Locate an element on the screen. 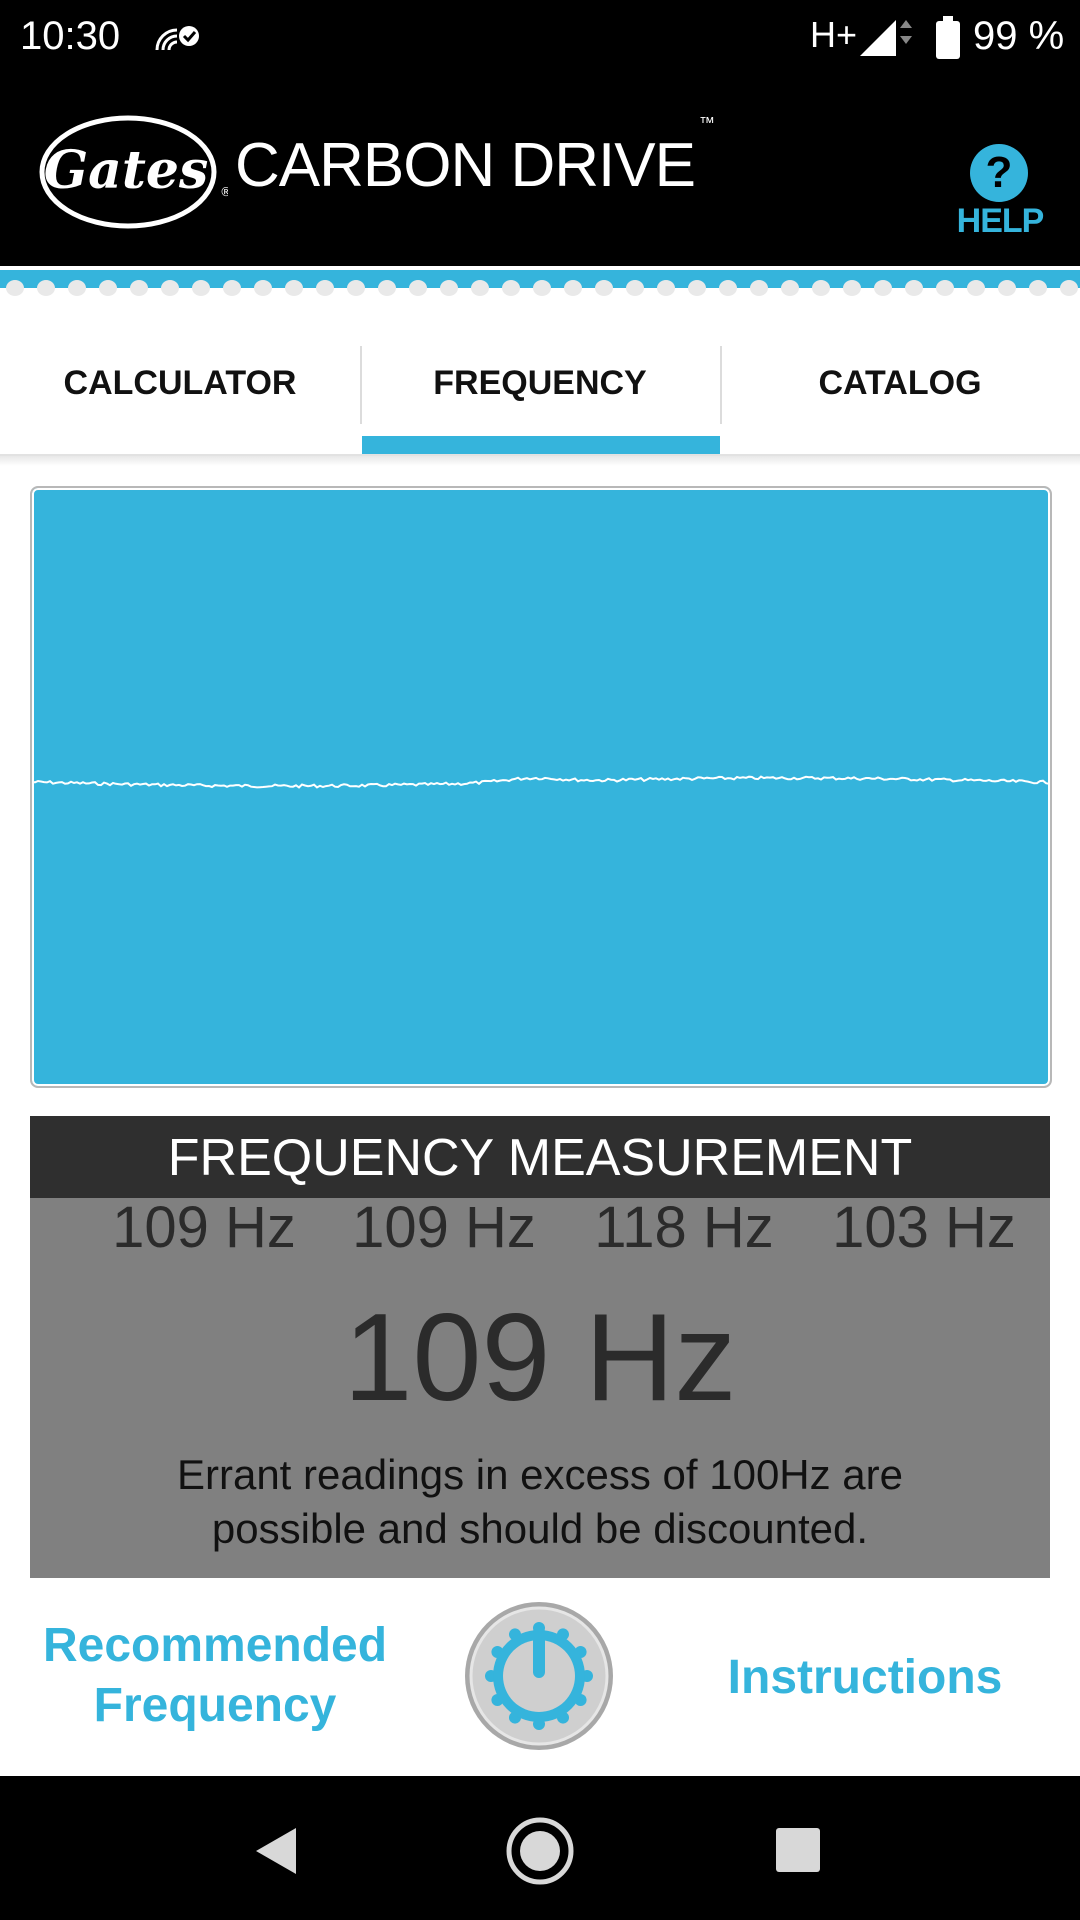  recents-icon is located at coordinates (798, 1850).